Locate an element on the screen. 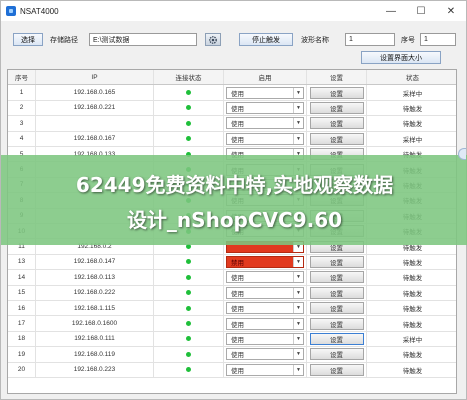 This screenshot has width=467, height=400. window-controls: — ☐ ✕ is located at coordinates (421, 11).